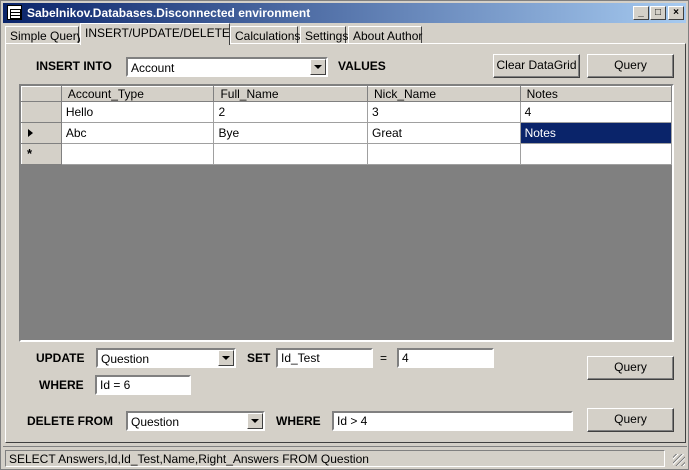 Image resolution: width=689 pixels, height=470 pixels. Describe the element at coordinates (596, 112) in the screenshot. I see `grid-cell: 4` at that location.